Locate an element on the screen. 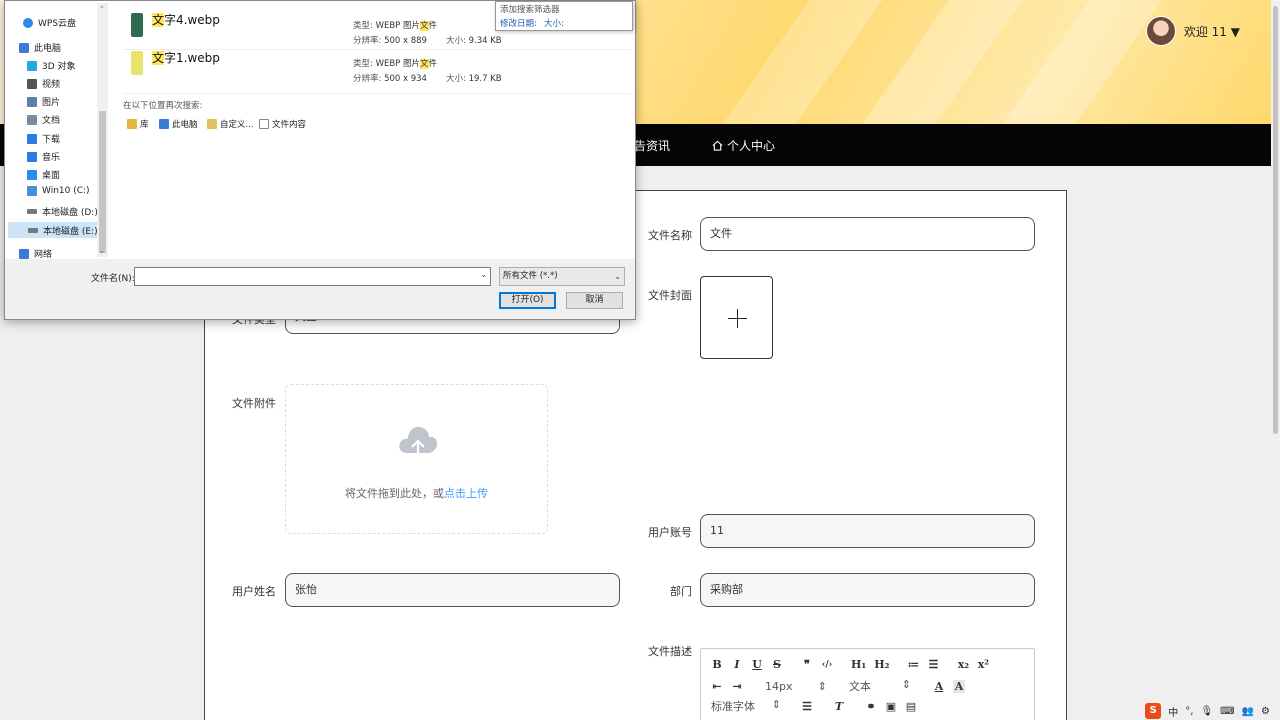 This screenshot has width=1280, height=720. editor-toolbar-row-1: B I U S ❞ ‹/› H₁ H₂ ≔ ☰ x₂ x² is located at coordinates (850, 664).